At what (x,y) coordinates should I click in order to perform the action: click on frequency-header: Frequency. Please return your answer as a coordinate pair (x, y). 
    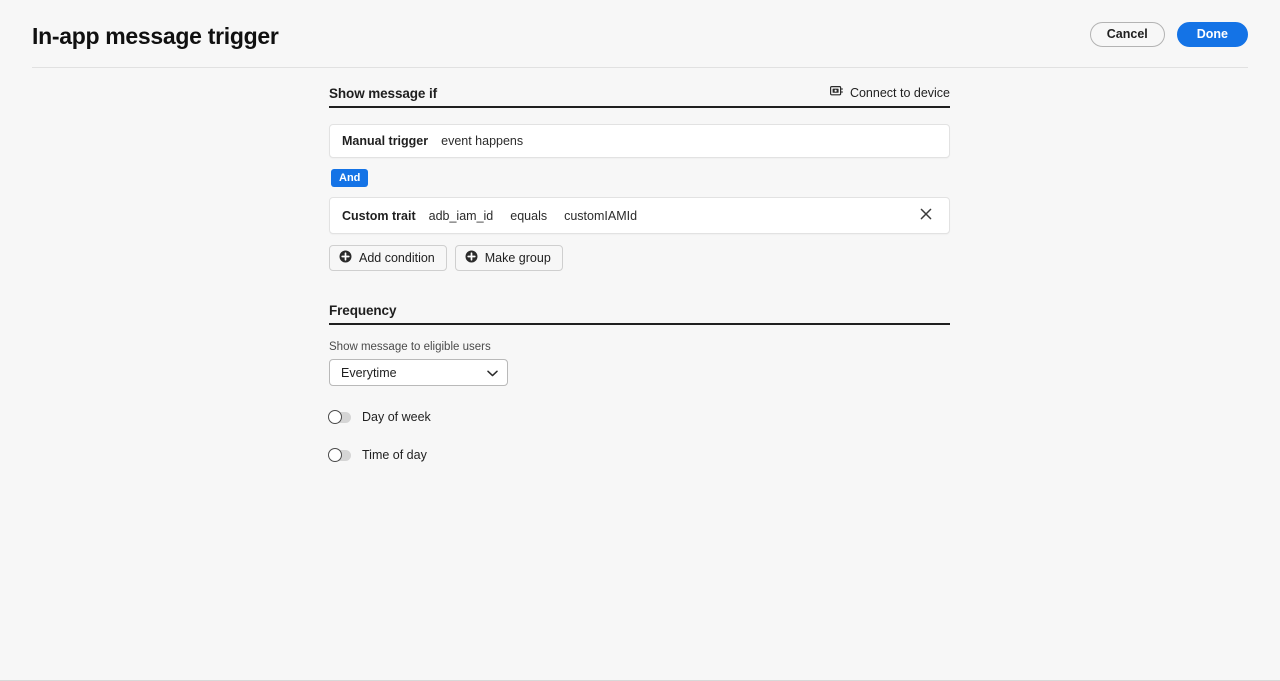
    Looking at the image, I should click on (639, 313).